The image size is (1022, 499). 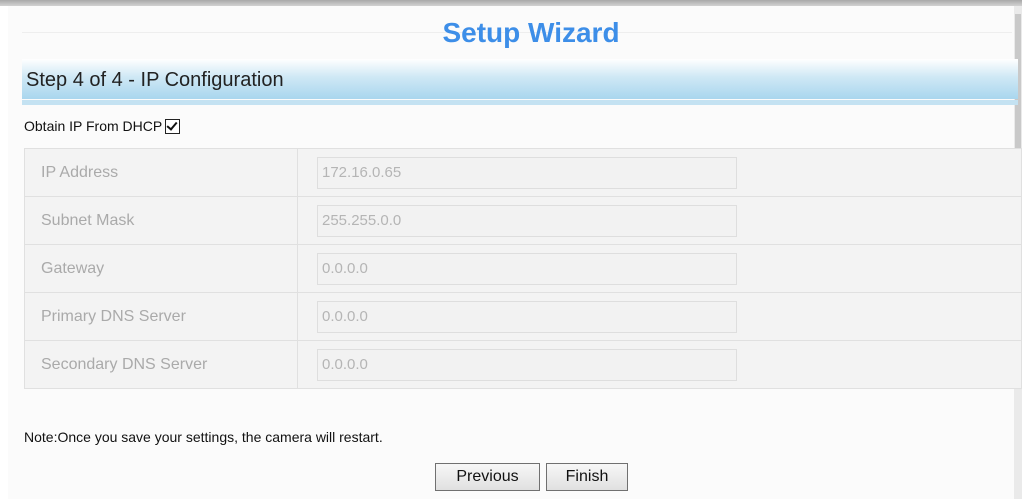 I want to click on ip-address-input: 172.16.0.65, so click(x=527, y=172).